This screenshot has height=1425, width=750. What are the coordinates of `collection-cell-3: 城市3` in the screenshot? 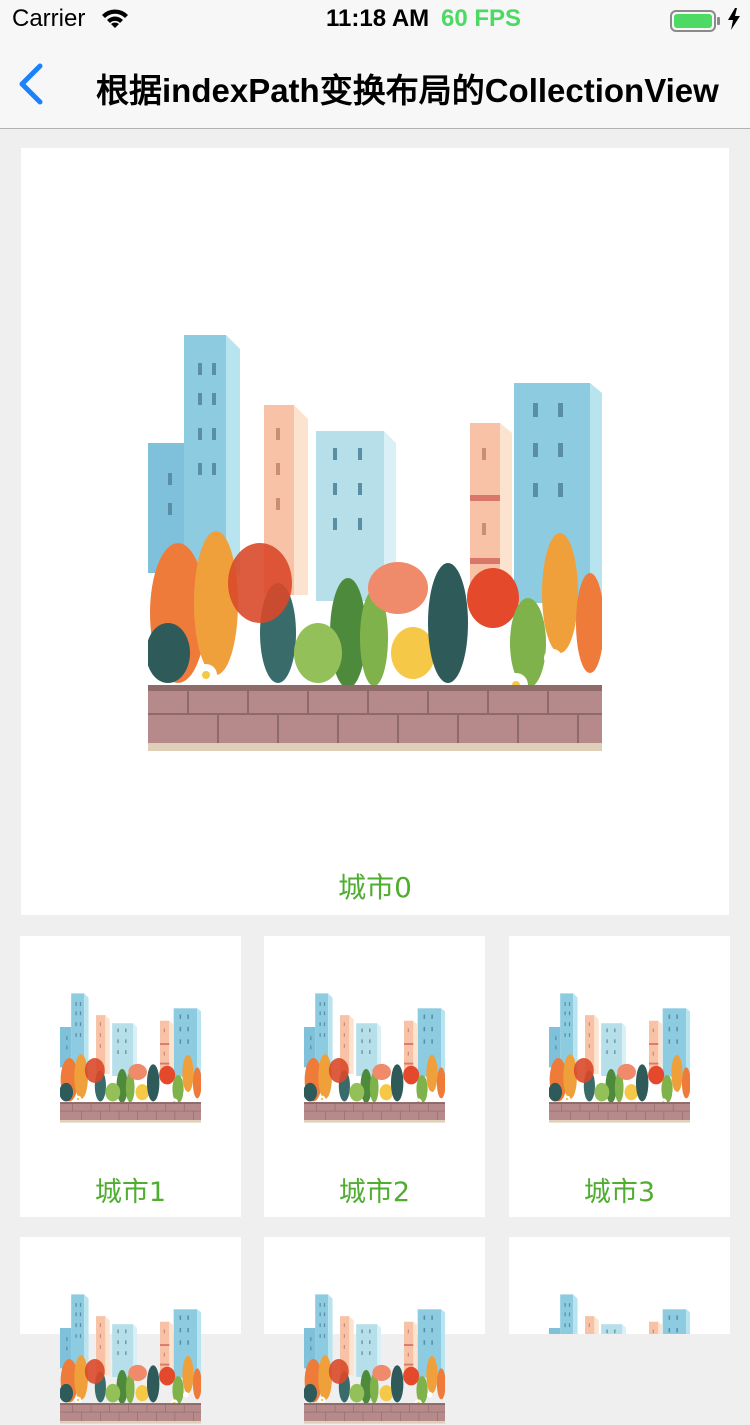 It's located at (619, 1076).